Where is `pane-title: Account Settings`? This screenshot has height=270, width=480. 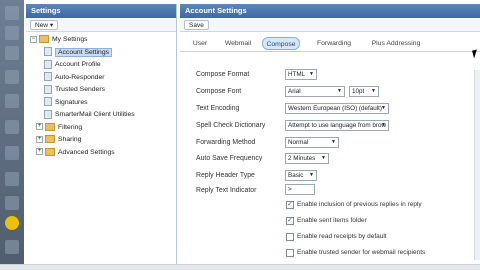
pane-title: Account Settings is located at coordinates (330, 11).